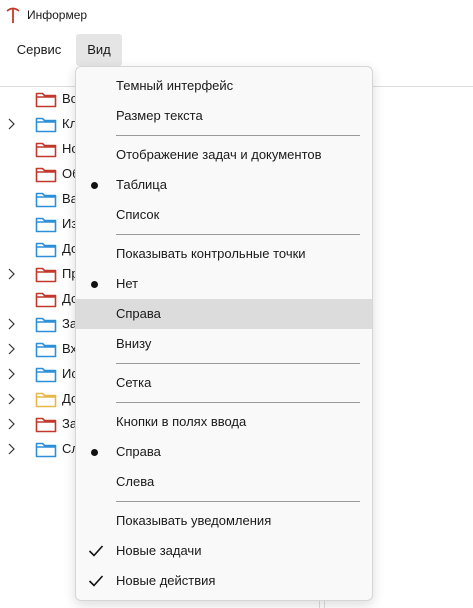  I want to click on menu-bar: Сервис Вид, so click(236, 50).